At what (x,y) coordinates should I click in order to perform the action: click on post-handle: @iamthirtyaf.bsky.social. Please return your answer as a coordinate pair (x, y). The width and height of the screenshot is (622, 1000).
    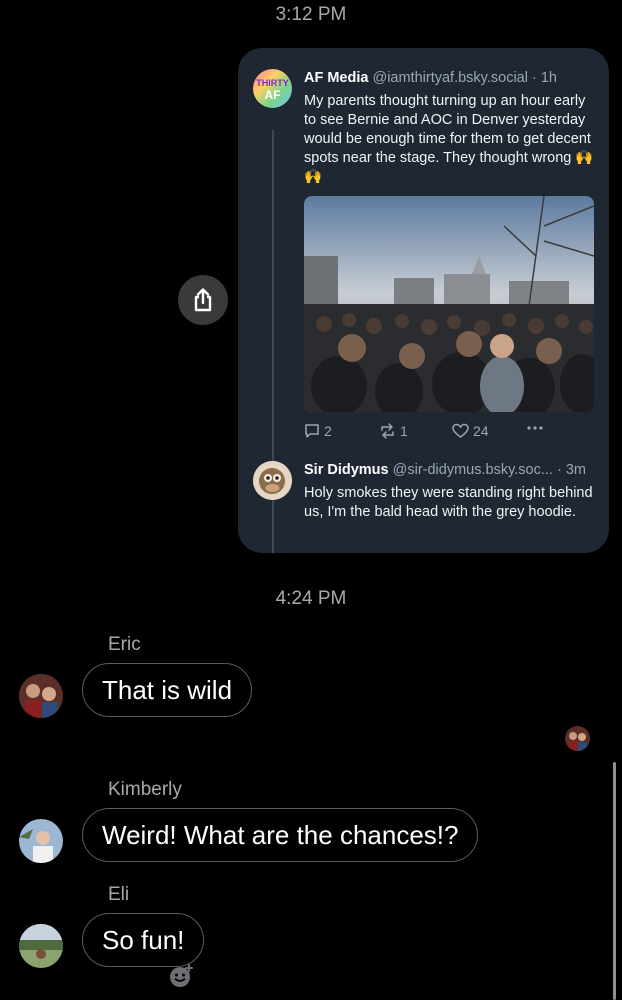
    Looking at the image, I should click on (449, 78).